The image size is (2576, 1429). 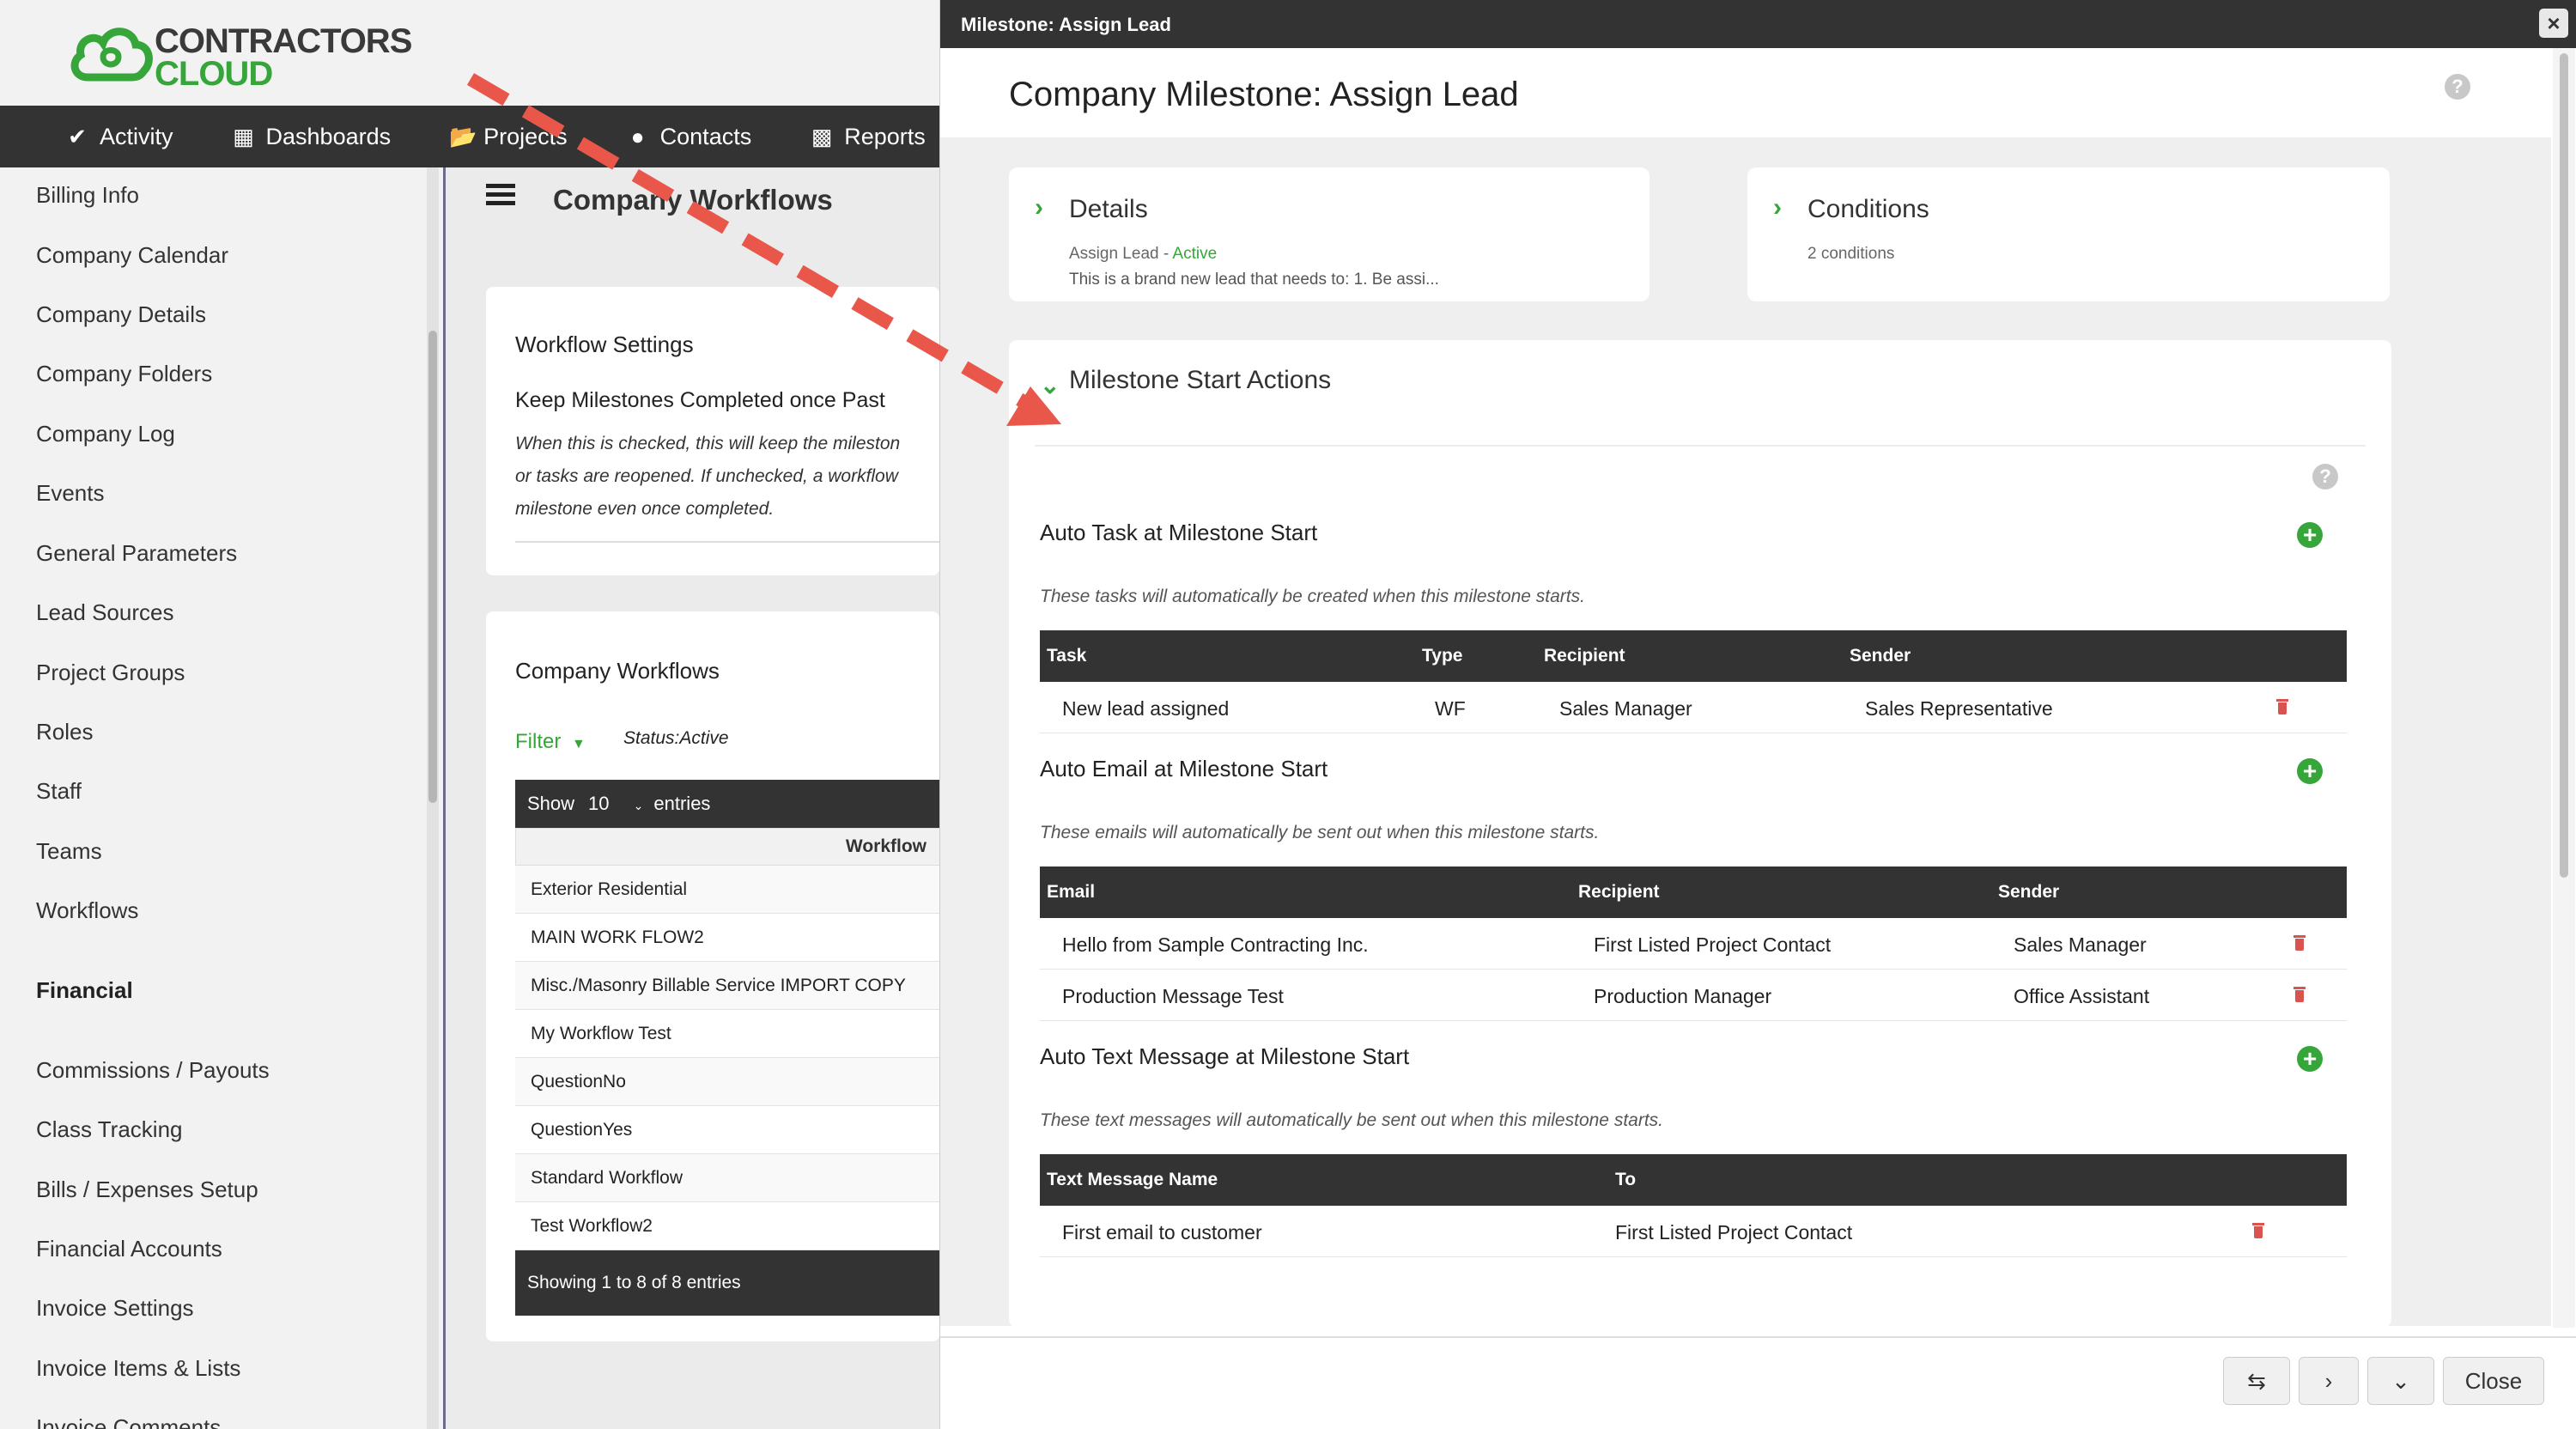 I want to click on sidebar-item-billing-info: Billing Info, so click(x=87, y=195).